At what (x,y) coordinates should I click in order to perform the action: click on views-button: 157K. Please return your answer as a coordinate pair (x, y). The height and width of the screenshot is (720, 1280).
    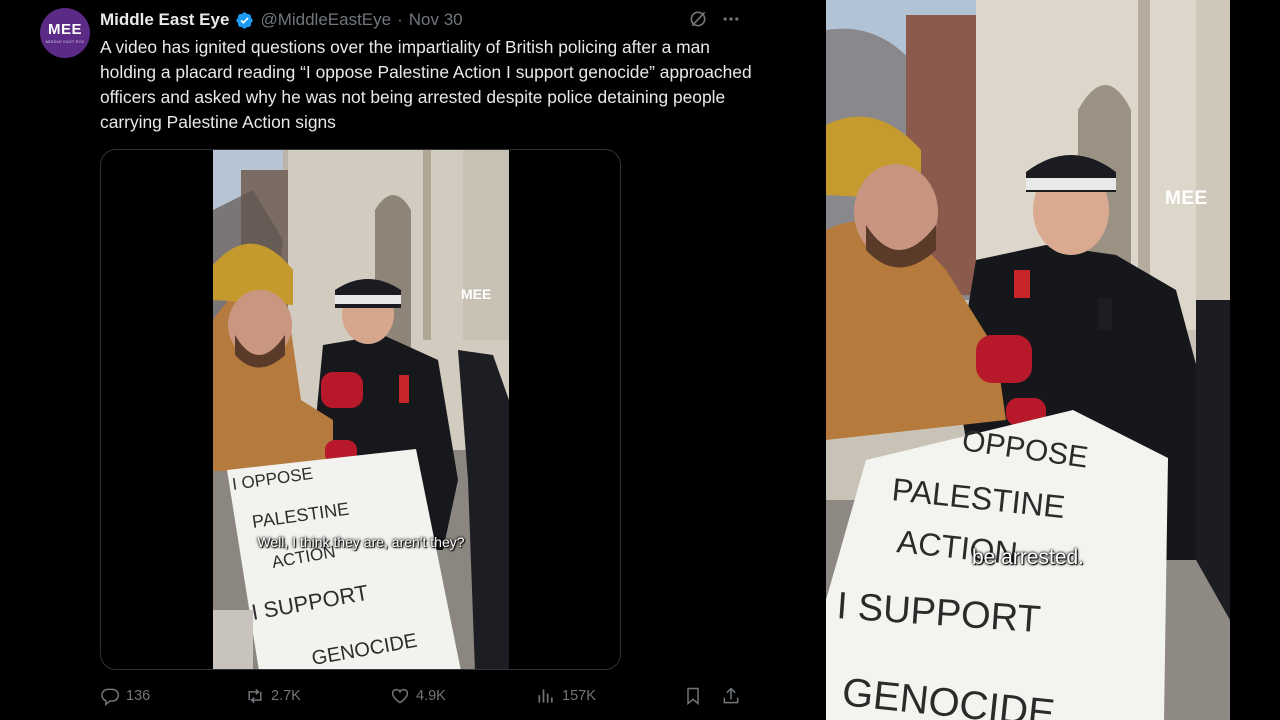
    Looking at the image, I should click on (566, 696).